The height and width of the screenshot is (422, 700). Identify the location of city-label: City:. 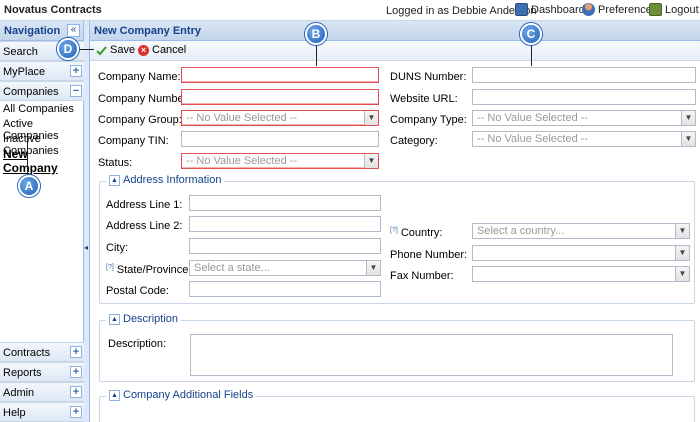
(117, 248).